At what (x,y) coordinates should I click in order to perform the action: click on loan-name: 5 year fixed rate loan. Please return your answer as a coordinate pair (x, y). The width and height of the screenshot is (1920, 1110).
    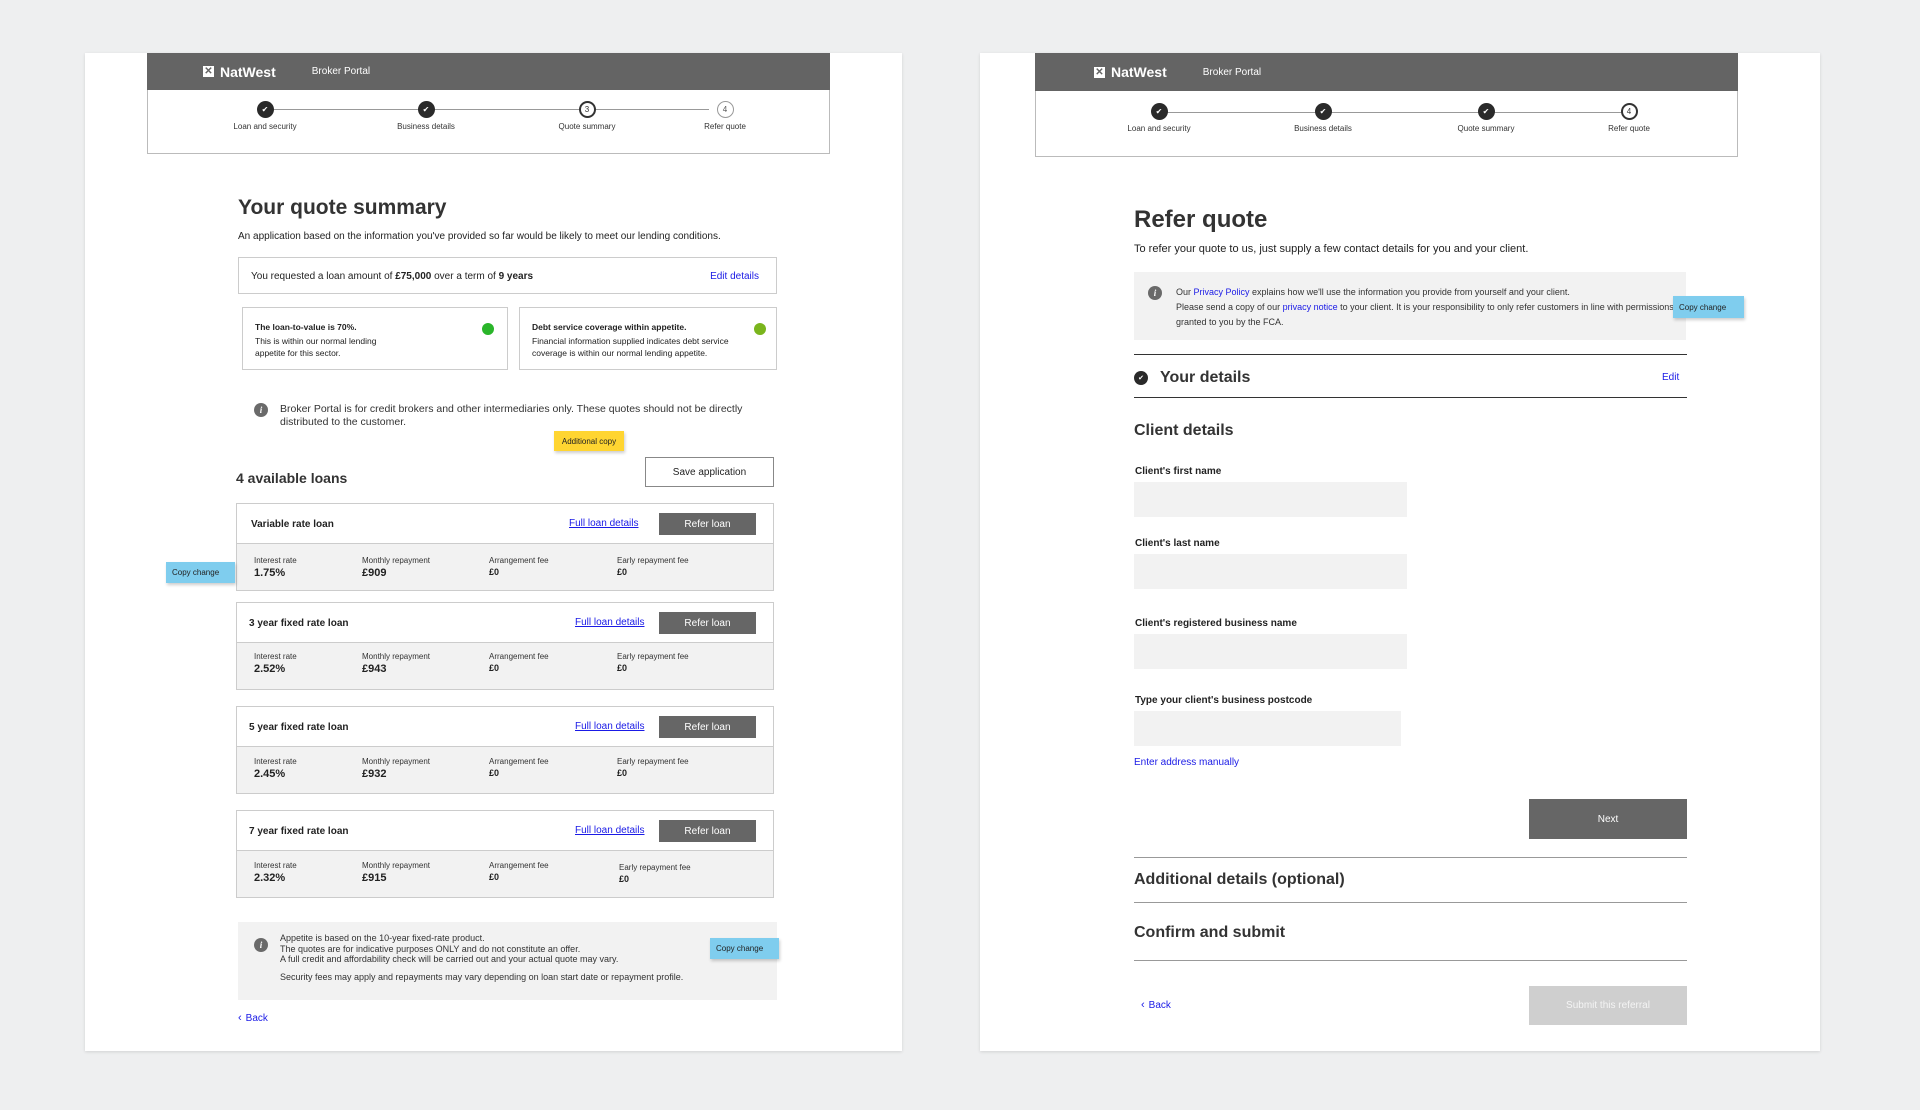
    Looking at the image, I should click on (299, 727).